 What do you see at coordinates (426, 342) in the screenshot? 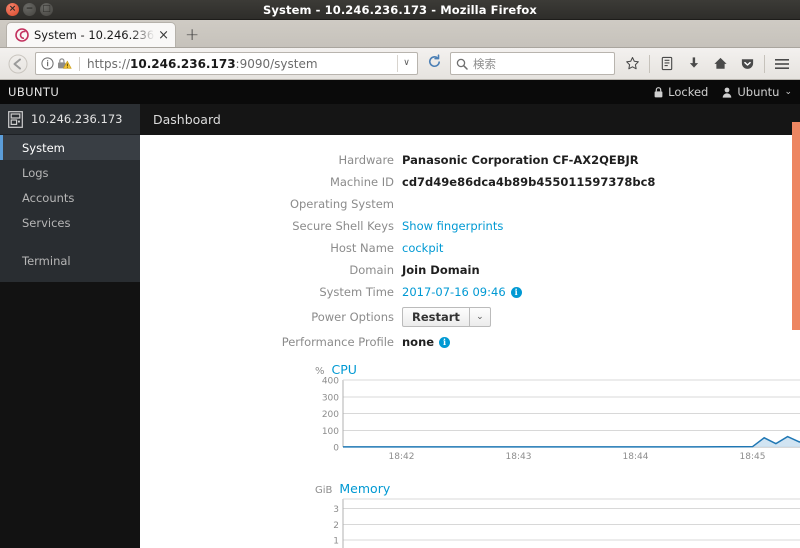
I see `performance-profile-value: none i` at bounding box center [426, 342].